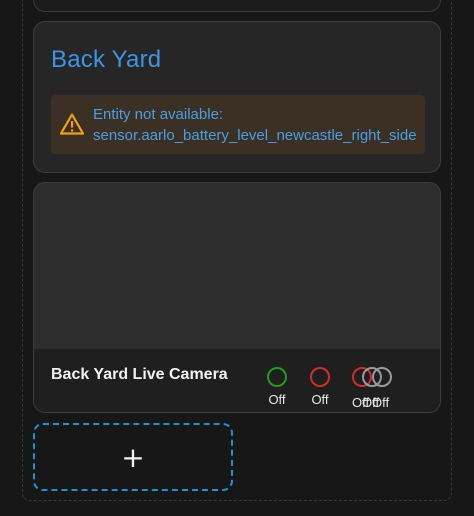  I want to click on card-title: Back Yard, so click(106, 59).